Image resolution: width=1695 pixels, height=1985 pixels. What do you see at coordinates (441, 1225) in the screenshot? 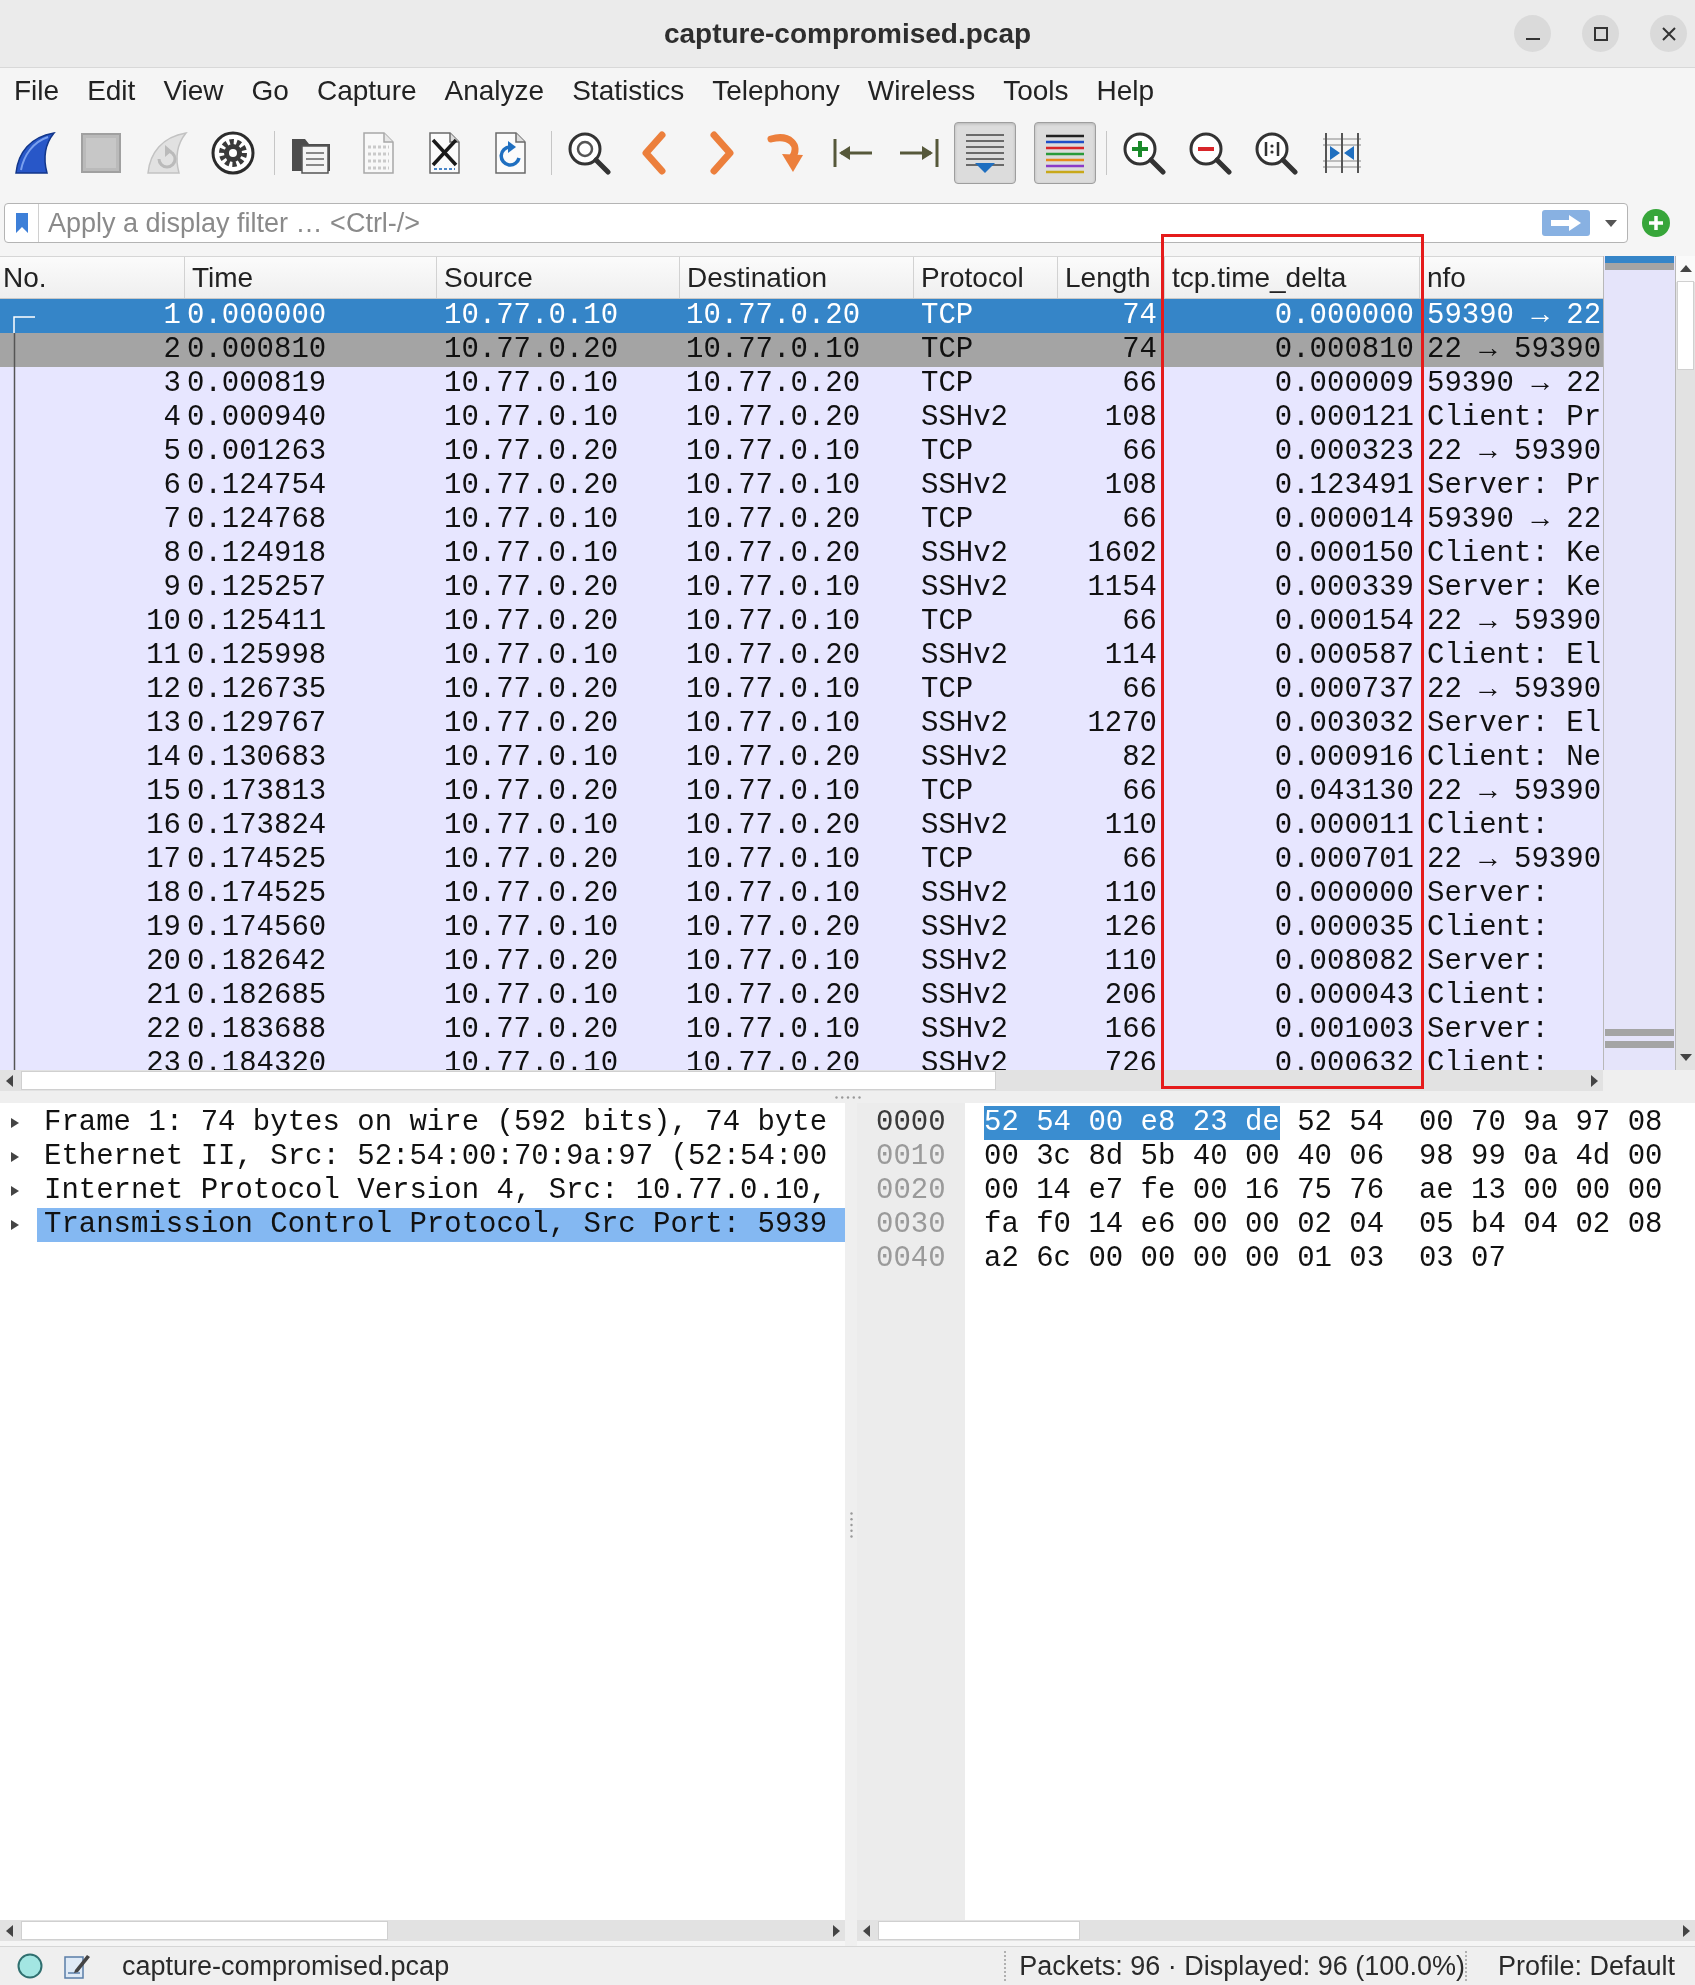
I see `tree-item: Transmission Control Protocol, Src Port: 5939` at bounding box center [441, 1225].